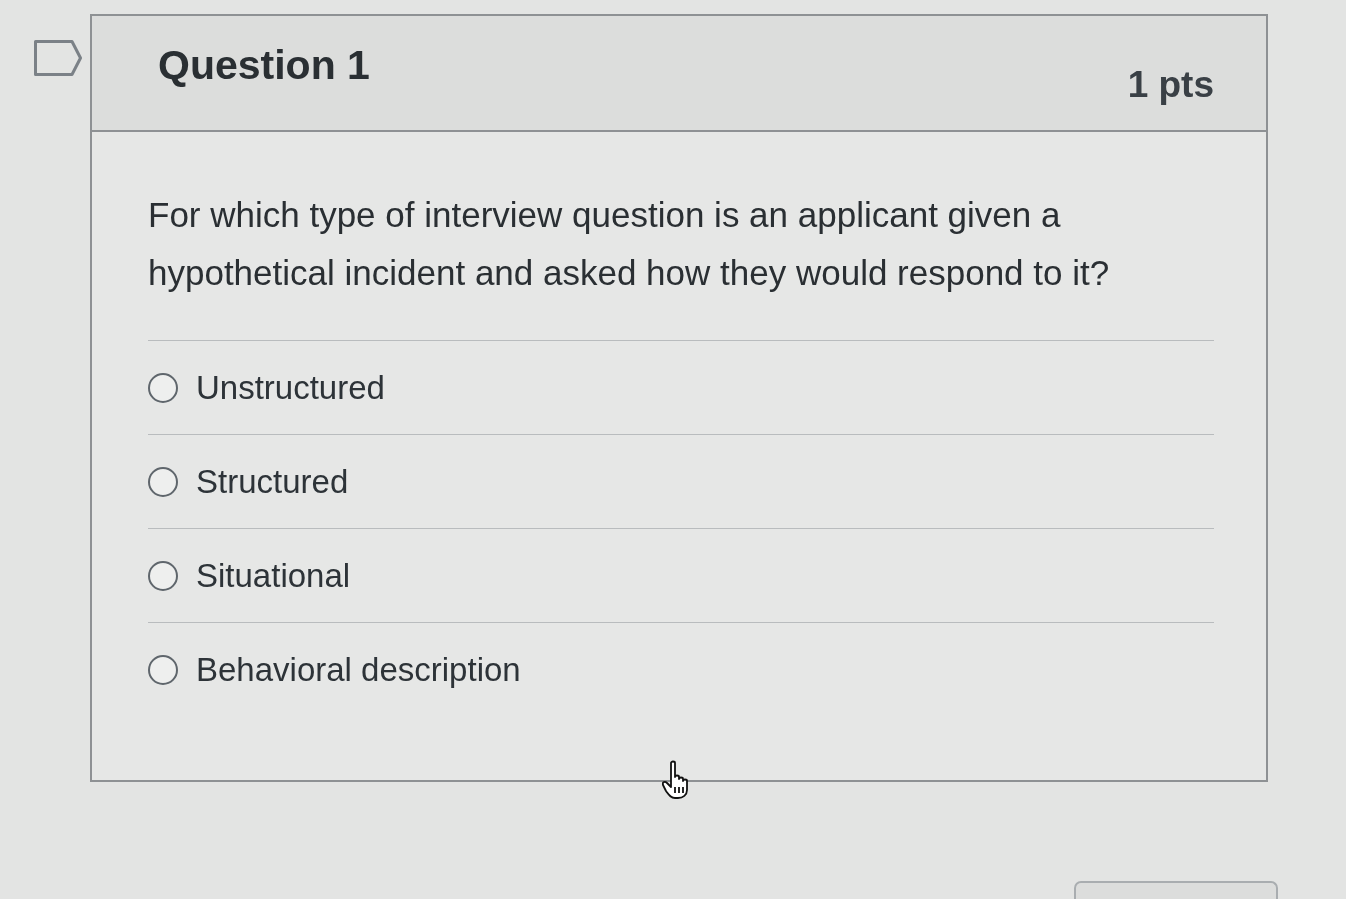 This screenshot has width=1346, height=899. I want to click on answer-option: Behavioral description, so click(358, 669).